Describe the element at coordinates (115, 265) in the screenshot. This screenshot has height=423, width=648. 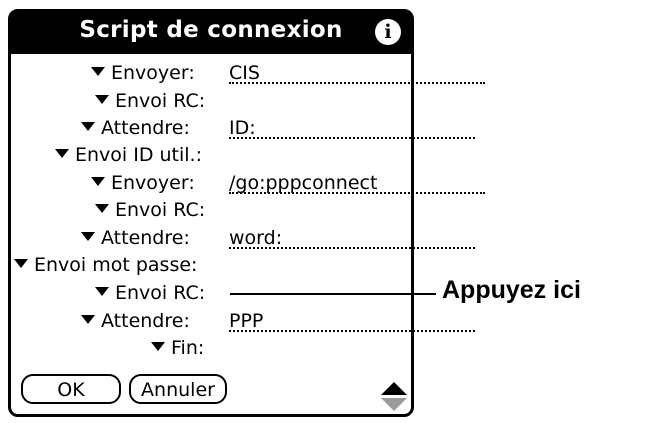
I see `command-label: Envoi mot passe:` at that location.